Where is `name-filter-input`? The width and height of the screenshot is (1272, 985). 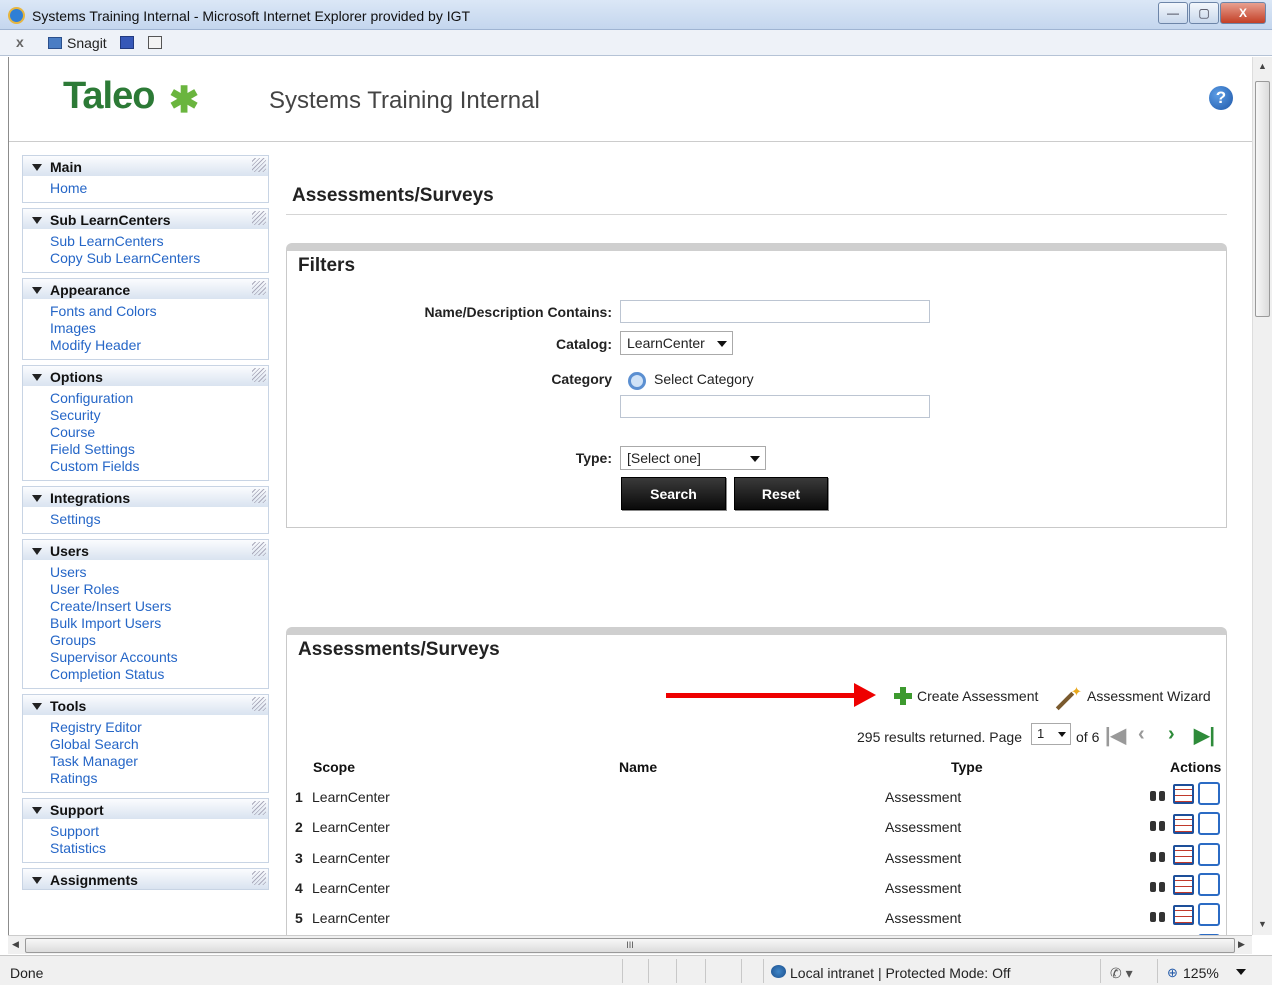 name-filter-input is located at coordinates (775, 311).